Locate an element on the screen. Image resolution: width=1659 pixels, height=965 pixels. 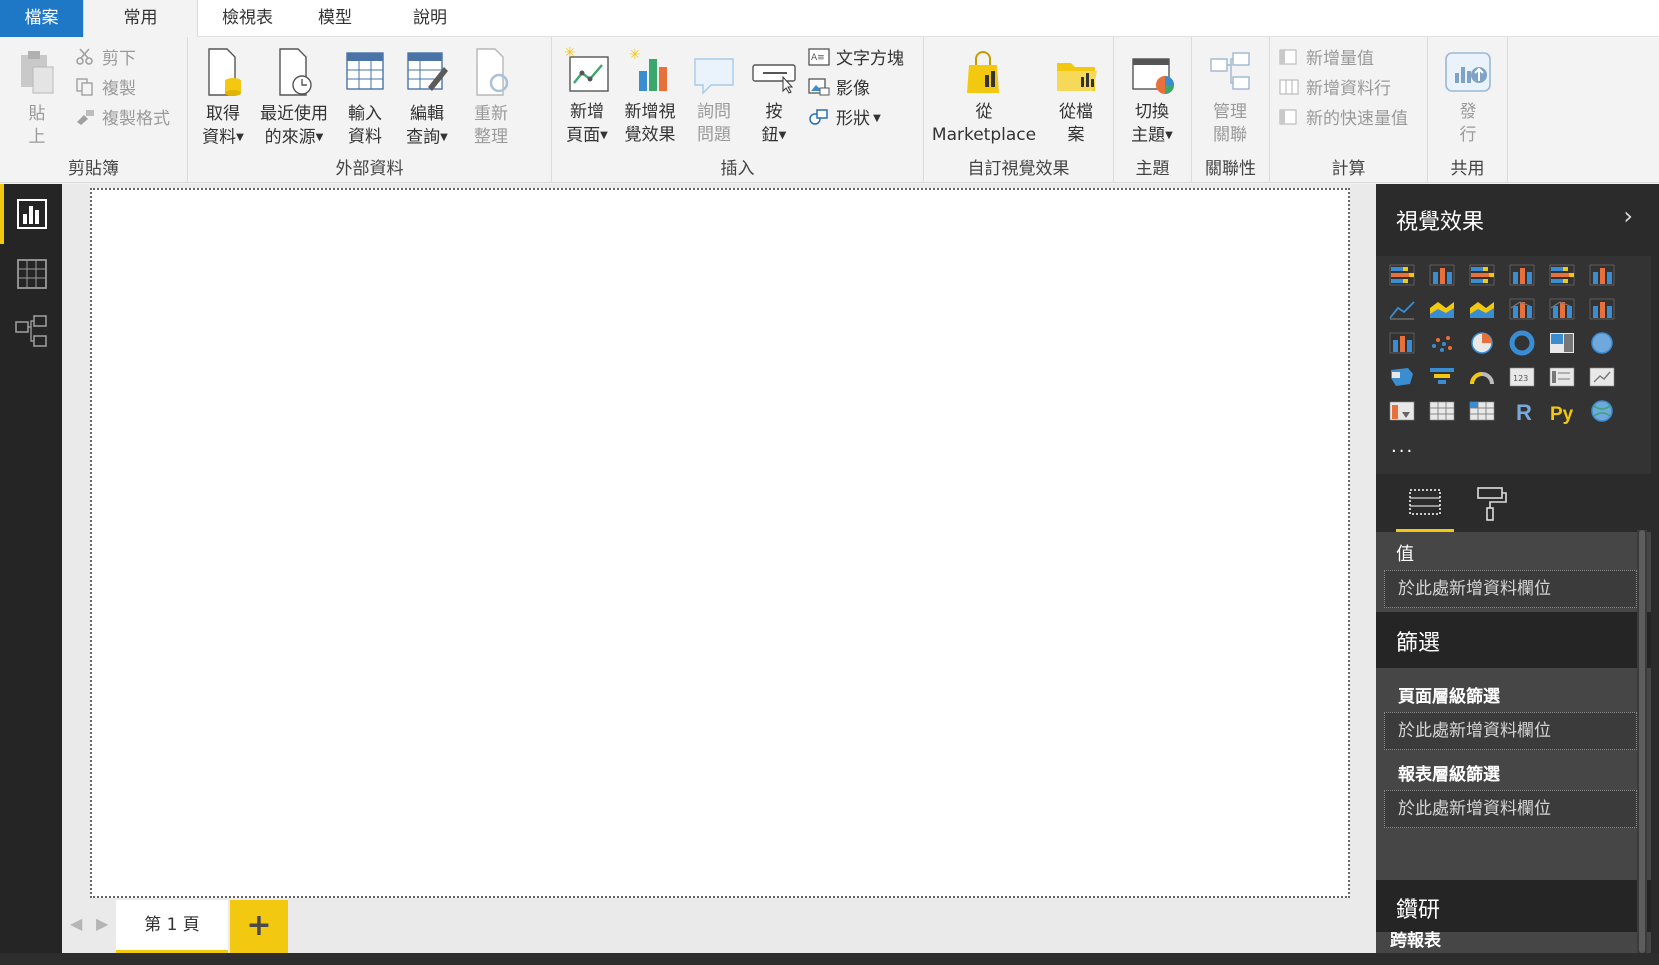
svg-text: Py is located at coordinates (1562, 414).